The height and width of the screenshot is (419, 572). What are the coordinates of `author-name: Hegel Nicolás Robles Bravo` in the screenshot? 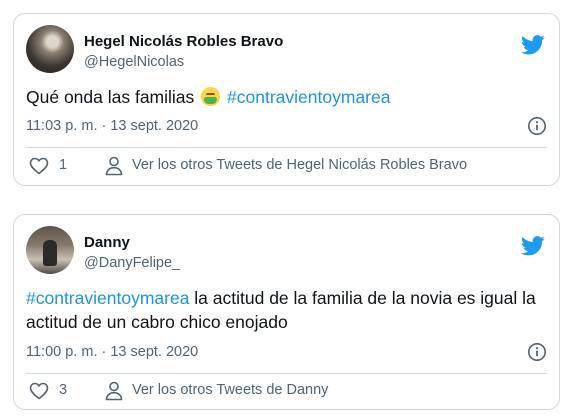 It's located at (183, 41).